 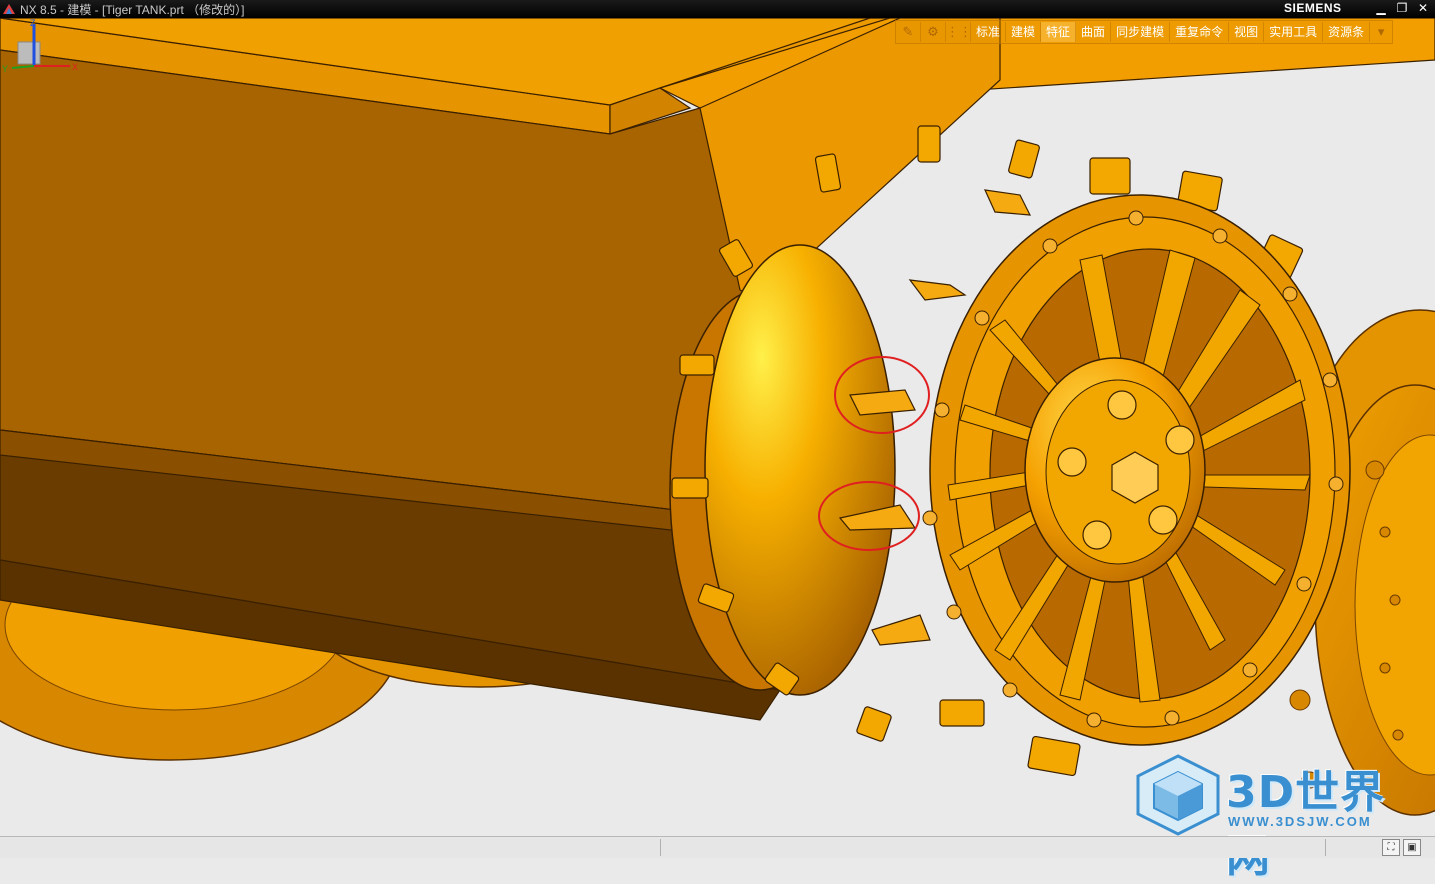 I want to click on watermark: 3D世界网 WWW.3DSJW.COM, so click(x=1280, y=817).